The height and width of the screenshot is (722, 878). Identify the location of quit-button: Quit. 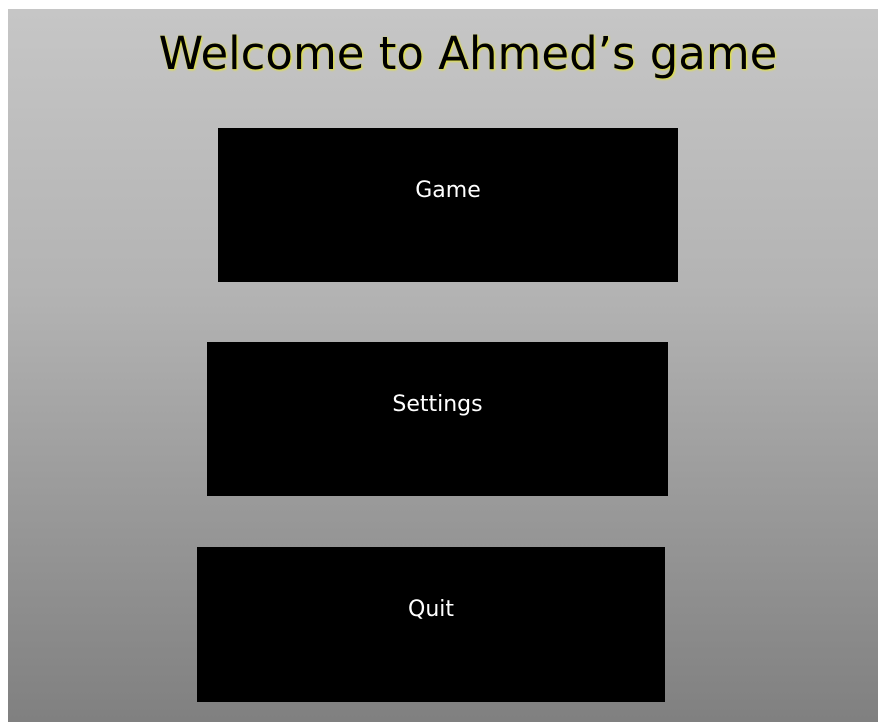
(431, 624).